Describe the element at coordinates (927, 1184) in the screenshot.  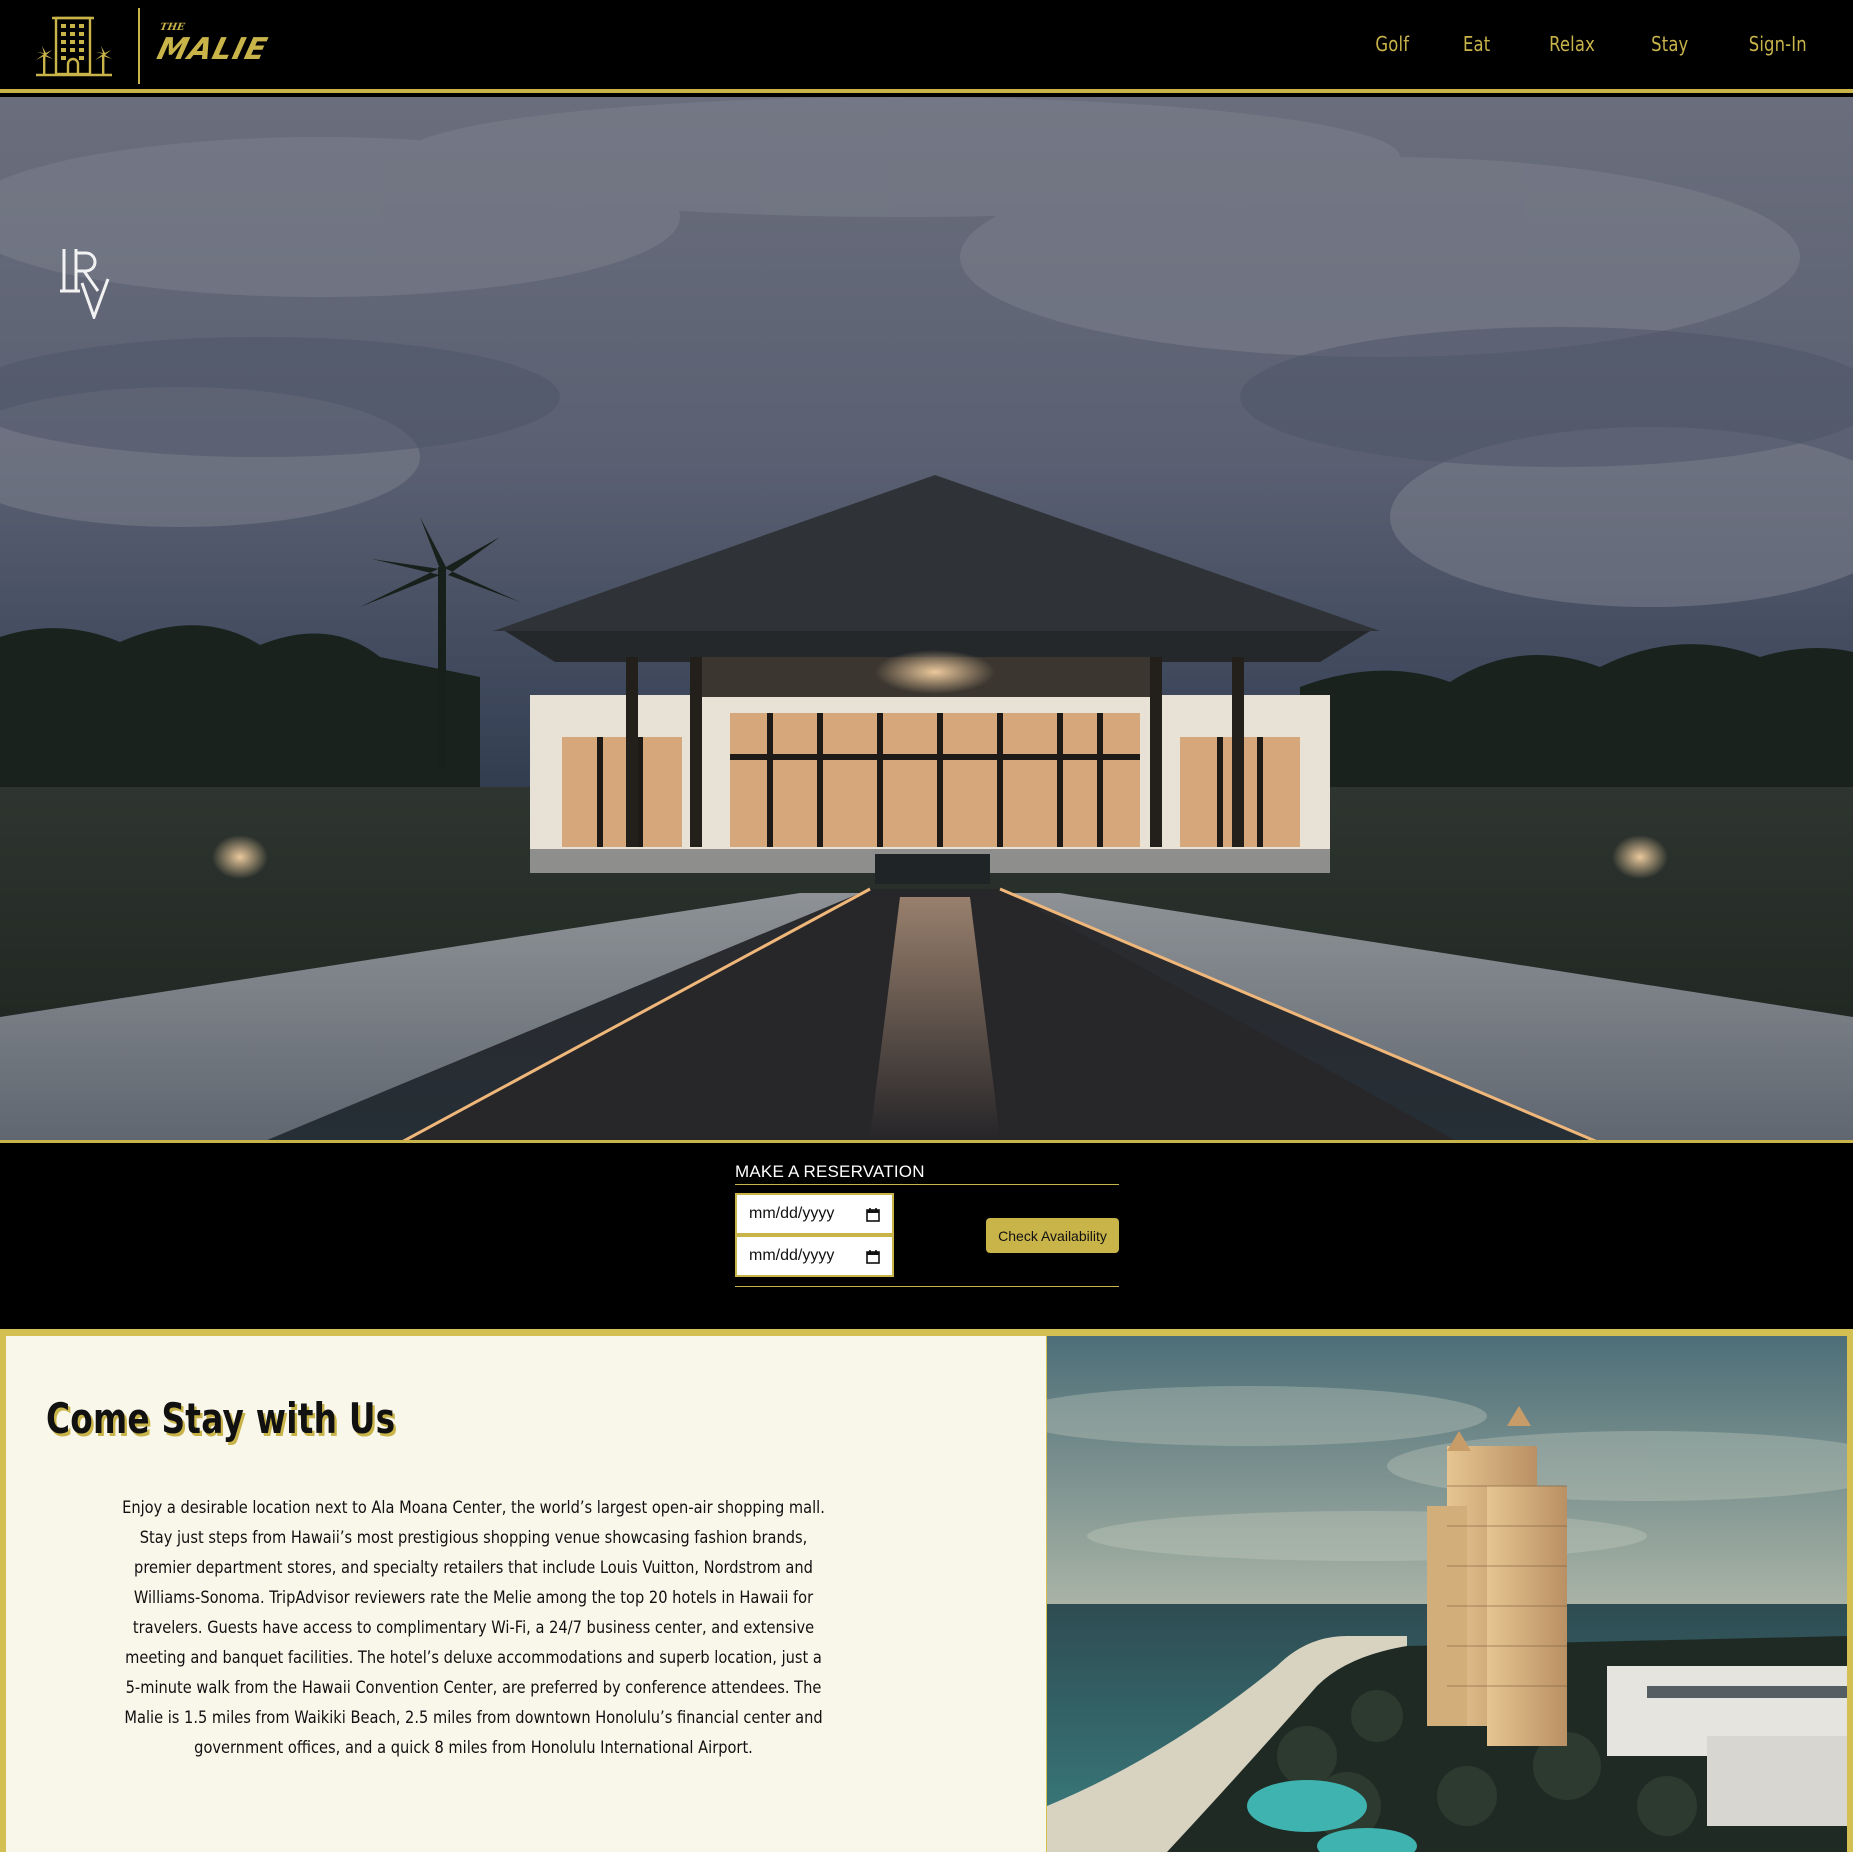
I see `reservation-divider-top` at that location.